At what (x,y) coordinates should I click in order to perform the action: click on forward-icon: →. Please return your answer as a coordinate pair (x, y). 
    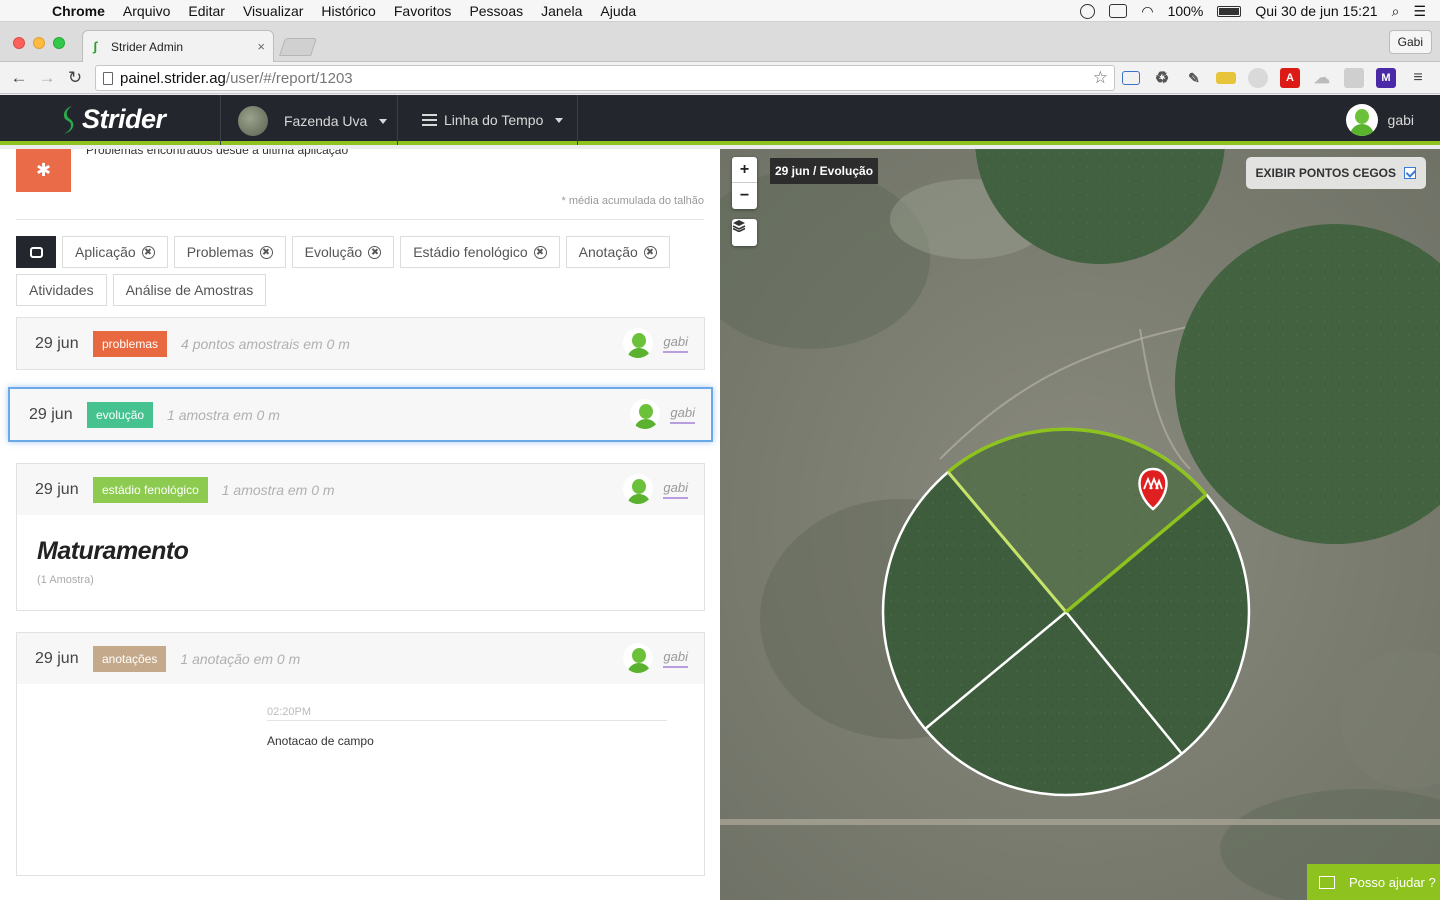
    Looking at the image, I should click on (47, 78).